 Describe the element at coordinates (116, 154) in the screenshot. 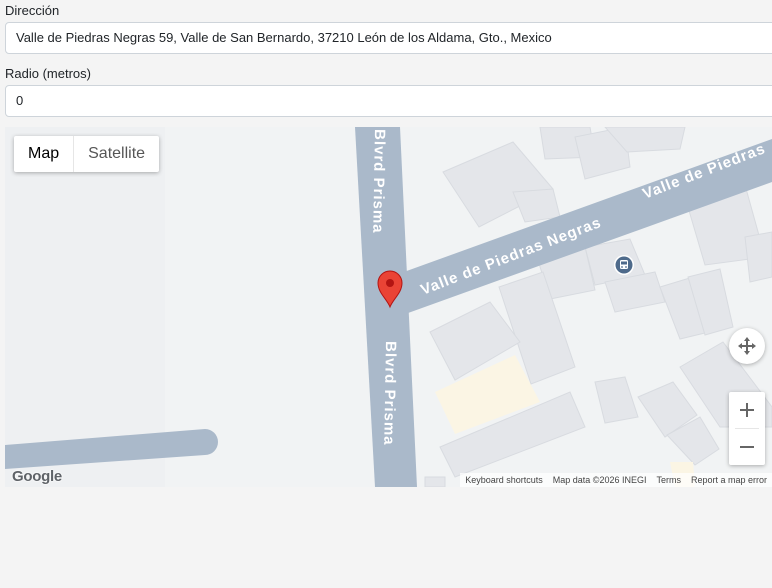

I see `map-type-satellite-button: Satellite` at that location.